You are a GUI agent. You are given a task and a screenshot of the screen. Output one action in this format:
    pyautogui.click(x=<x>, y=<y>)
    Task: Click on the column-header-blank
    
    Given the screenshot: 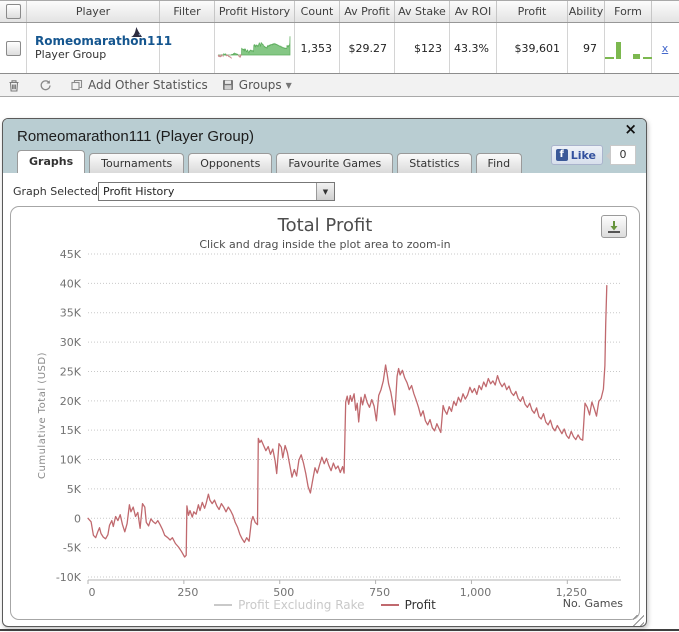 What is the action you would take?
    pyautogui.click(x=665, y=11)
    